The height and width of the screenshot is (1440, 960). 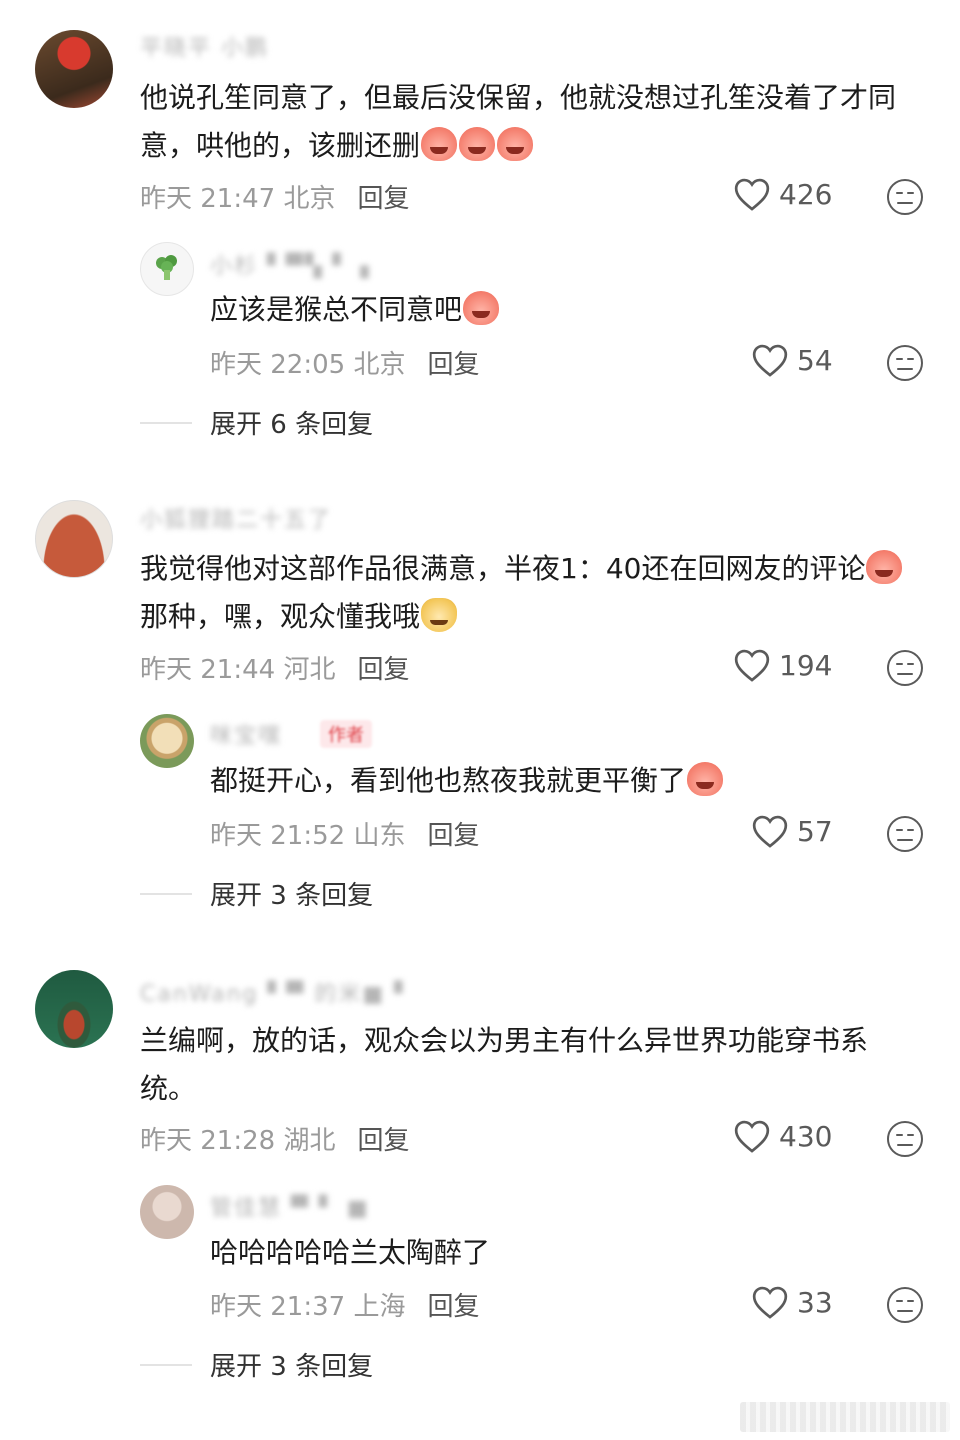 What do you see at coordinates (439, 615) in the screenshot?
I see `doge-emoji` at bounding box center [439, 615].